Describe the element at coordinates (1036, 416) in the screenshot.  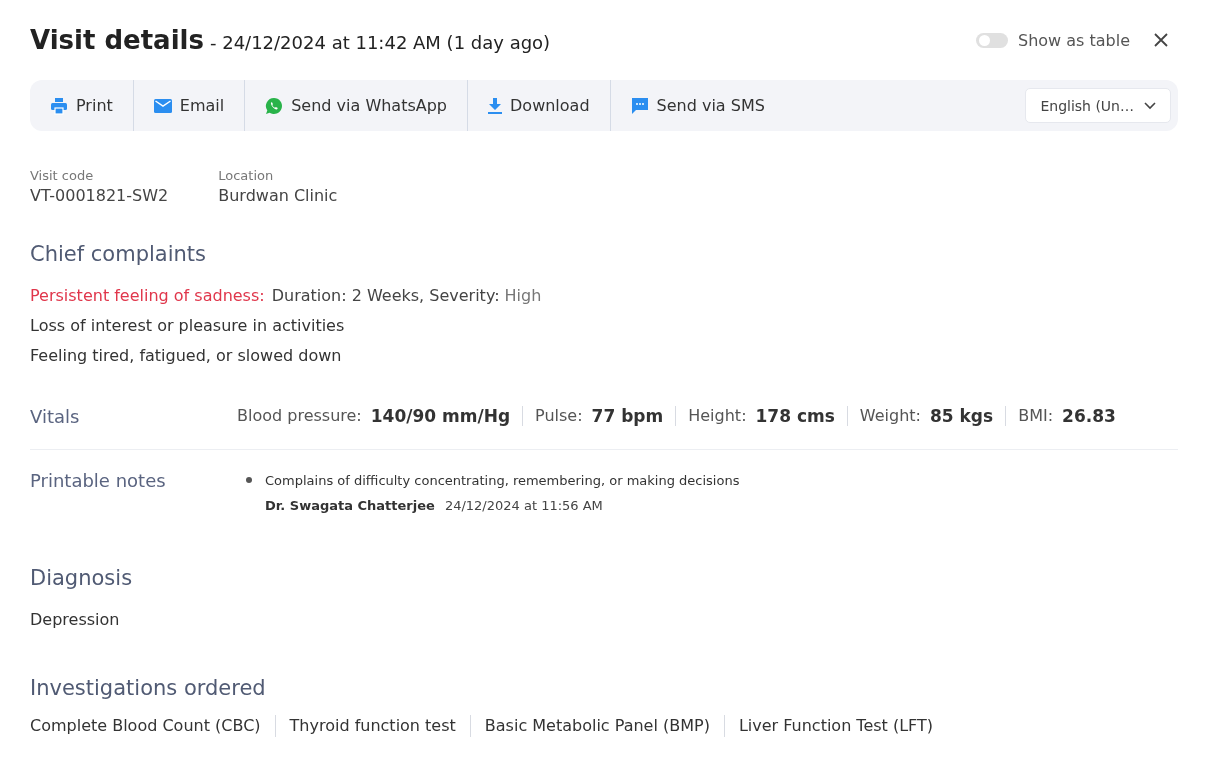
I see `vital-label: BMI:` at that location.